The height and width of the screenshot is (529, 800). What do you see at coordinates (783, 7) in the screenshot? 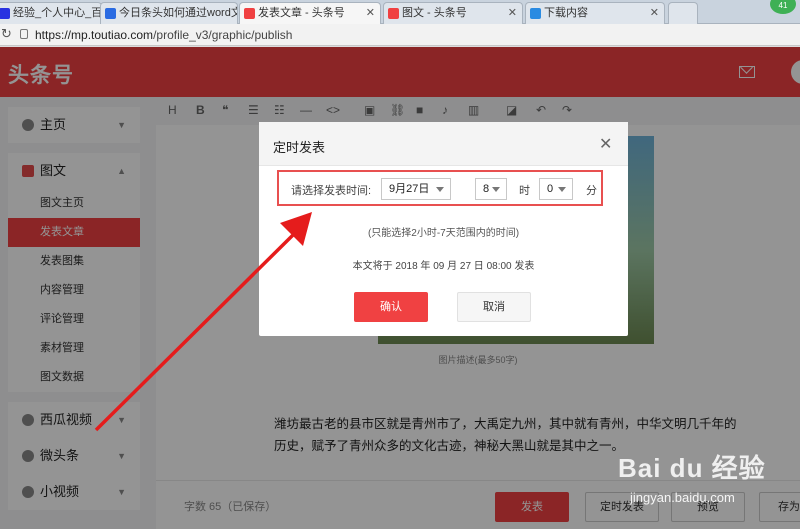
I see `extension-badge: 41` at bounding box center [783, 7].